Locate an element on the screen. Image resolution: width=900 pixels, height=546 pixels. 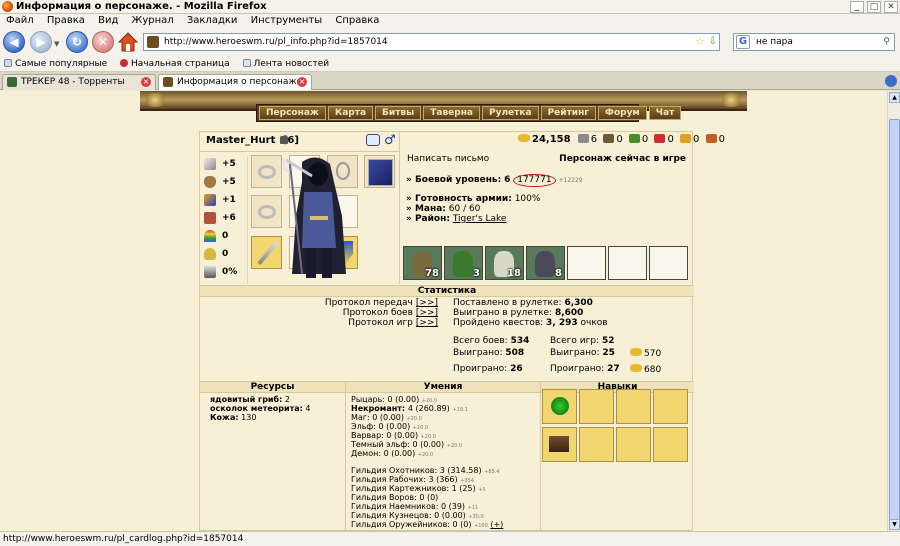
roulette-win-label: Выиграно в рулетке: is located at coordinates (503, 313).